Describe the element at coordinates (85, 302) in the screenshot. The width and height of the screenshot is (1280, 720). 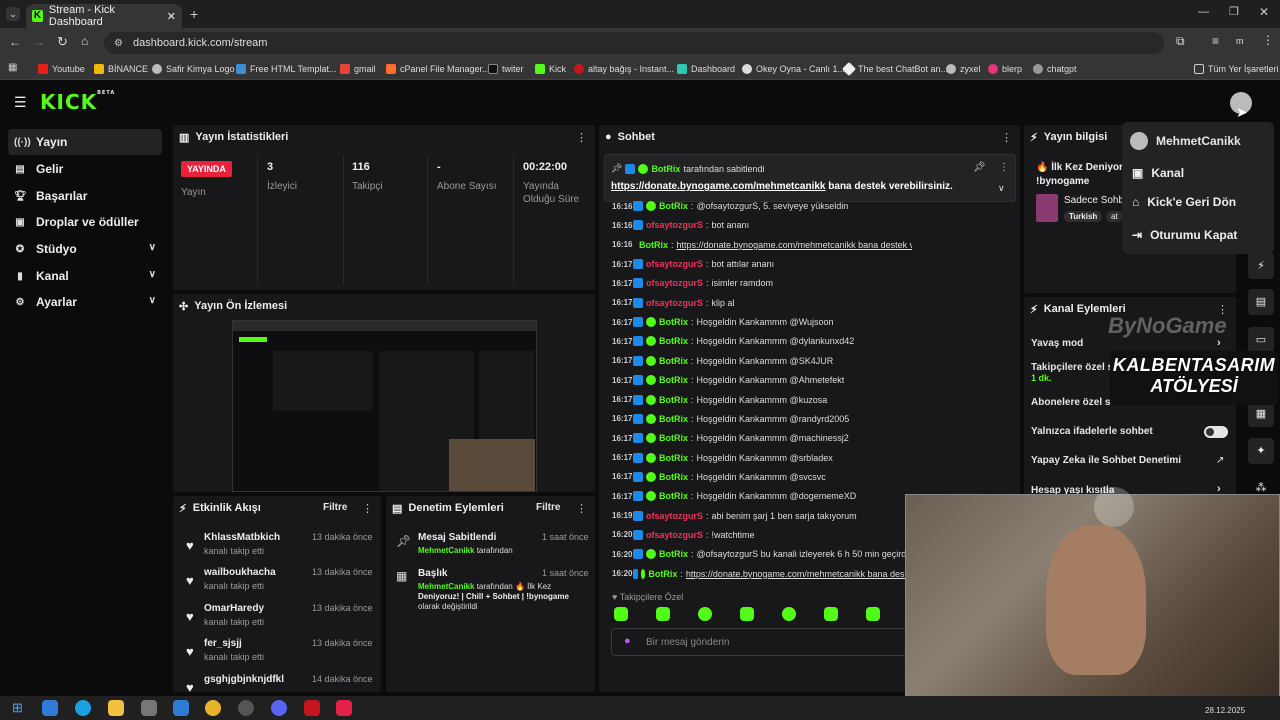
I see `sidebar-item-settings: ⚙ Ayarlar ∨` at that location.